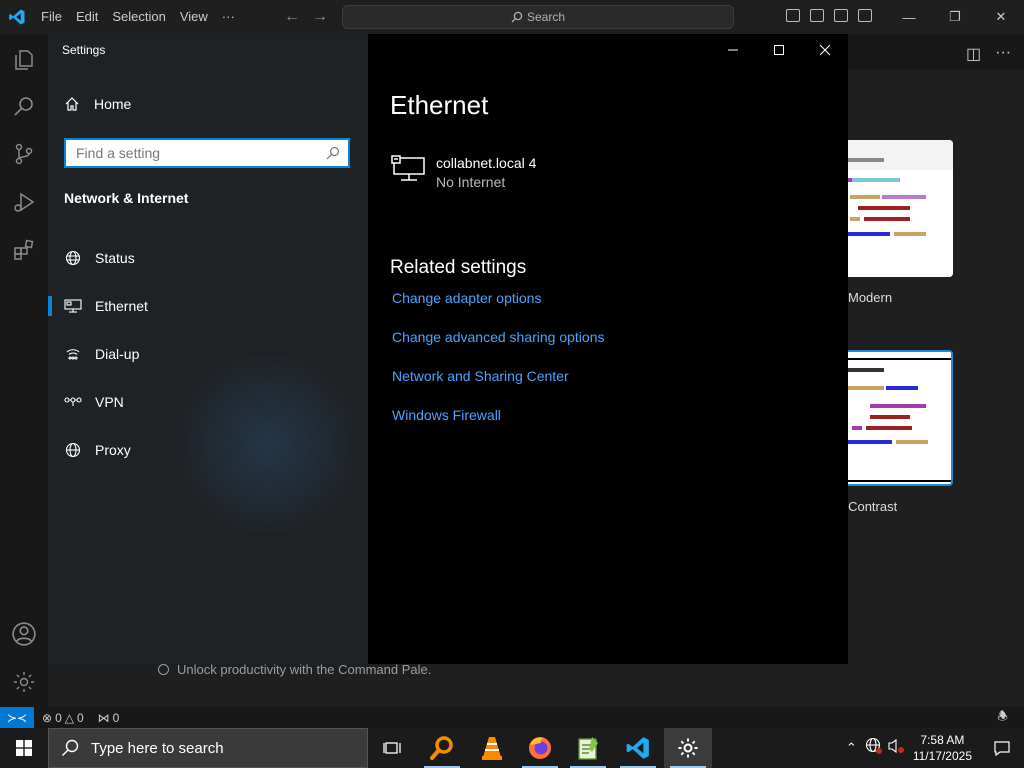  Describe the element at coordinates (24, 634) in the screenshot. I see `accounts-icon` at that location.